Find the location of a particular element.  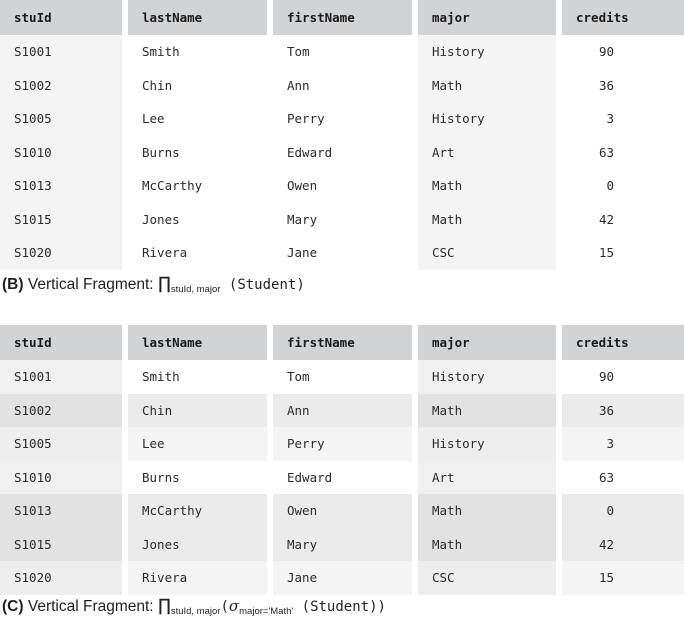

projection-subscript: stuId, major is located at coordinates (195, 611).